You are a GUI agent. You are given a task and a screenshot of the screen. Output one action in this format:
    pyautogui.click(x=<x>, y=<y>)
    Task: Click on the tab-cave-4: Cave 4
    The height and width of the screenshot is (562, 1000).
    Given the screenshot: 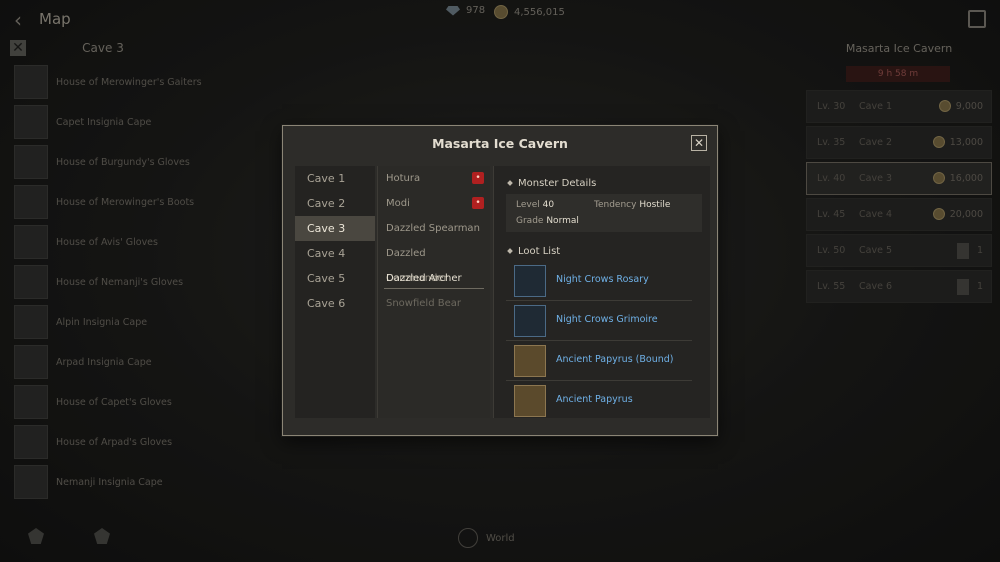 What is the action you would take?
    pyautogui.click(x=335, y=253)
    